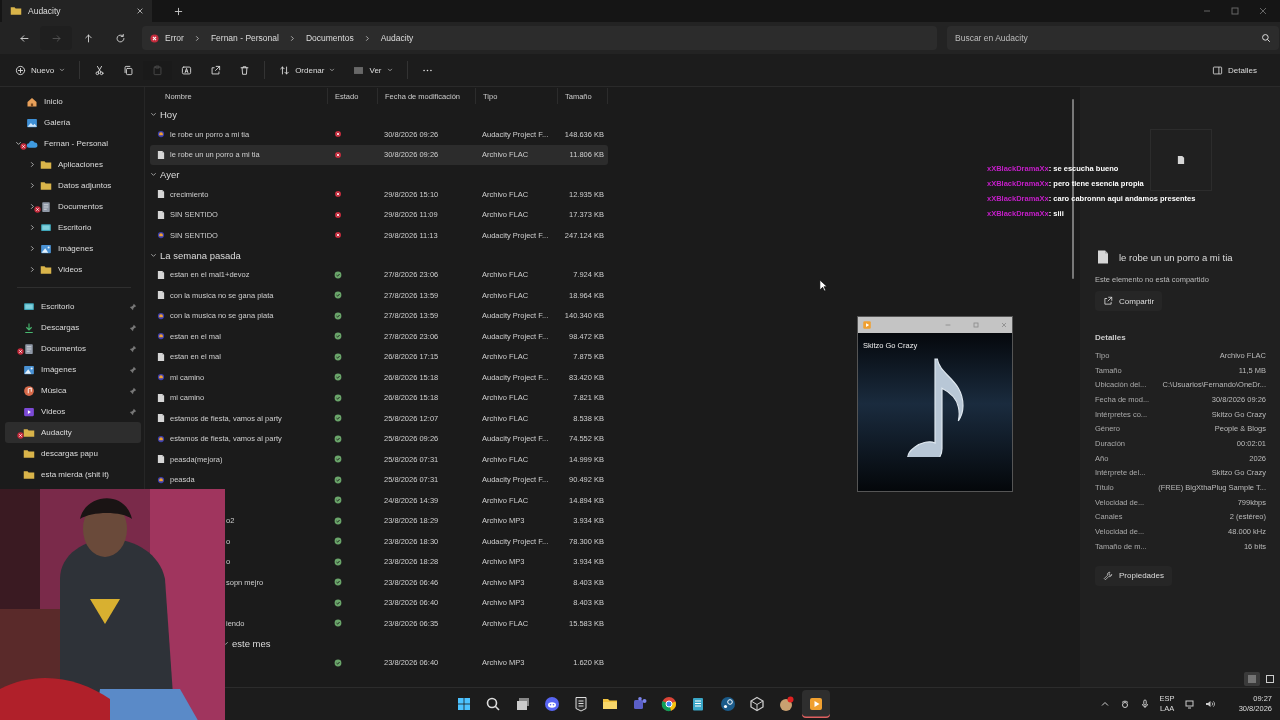 The height and width of the screenshot is (720, 1280). I want to click on sidebar-item: Fernan - Personal, so click(73, 143).